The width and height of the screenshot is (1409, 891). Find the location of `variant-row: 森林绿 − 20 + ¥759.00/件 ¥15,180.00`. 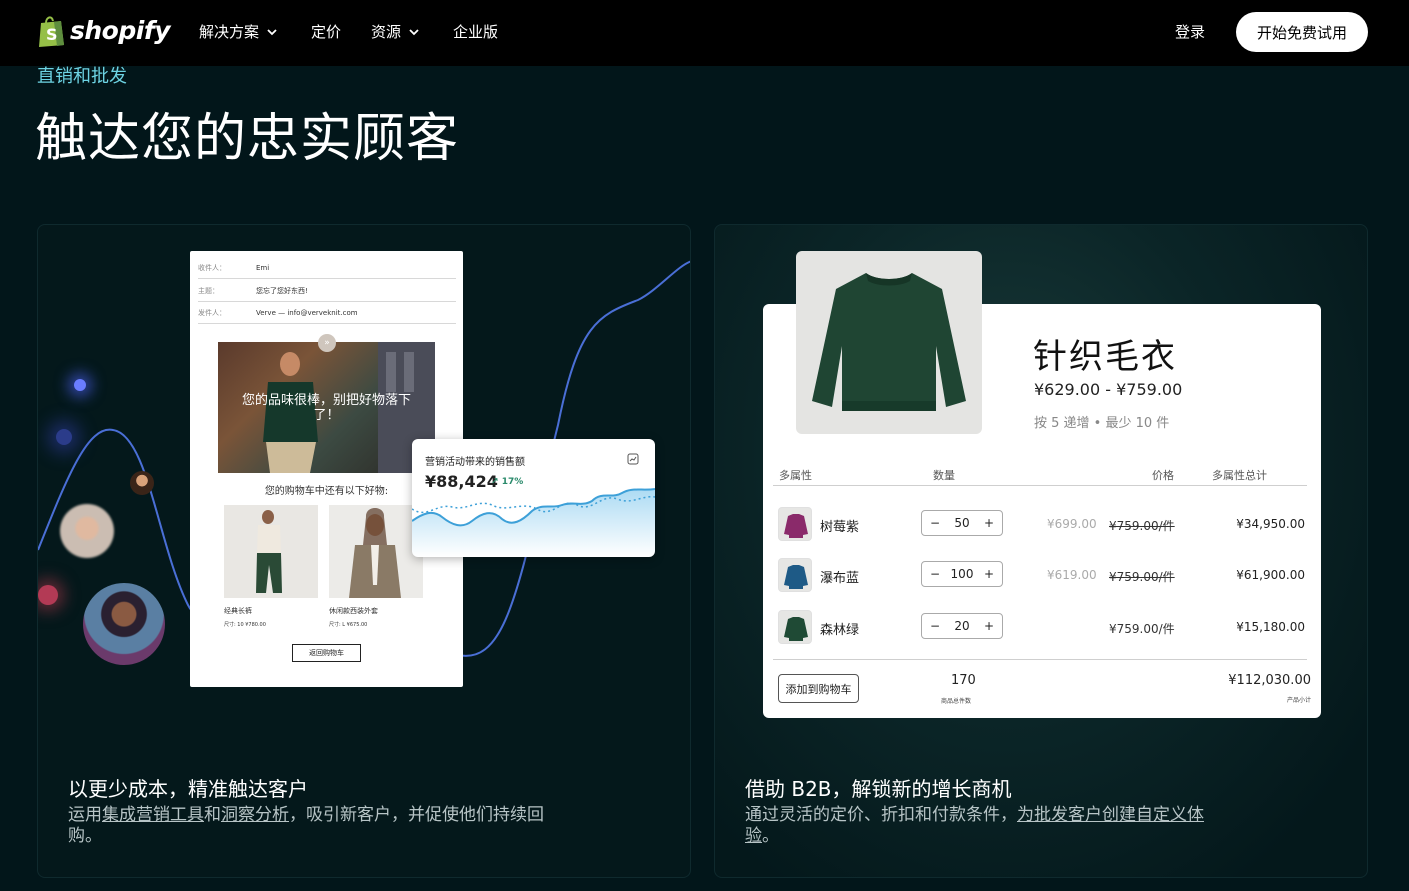

variant-row: 森林绿 − 20 + ¥759.00/件 ¥15,180.00 is located at coordinates (1042, 626).